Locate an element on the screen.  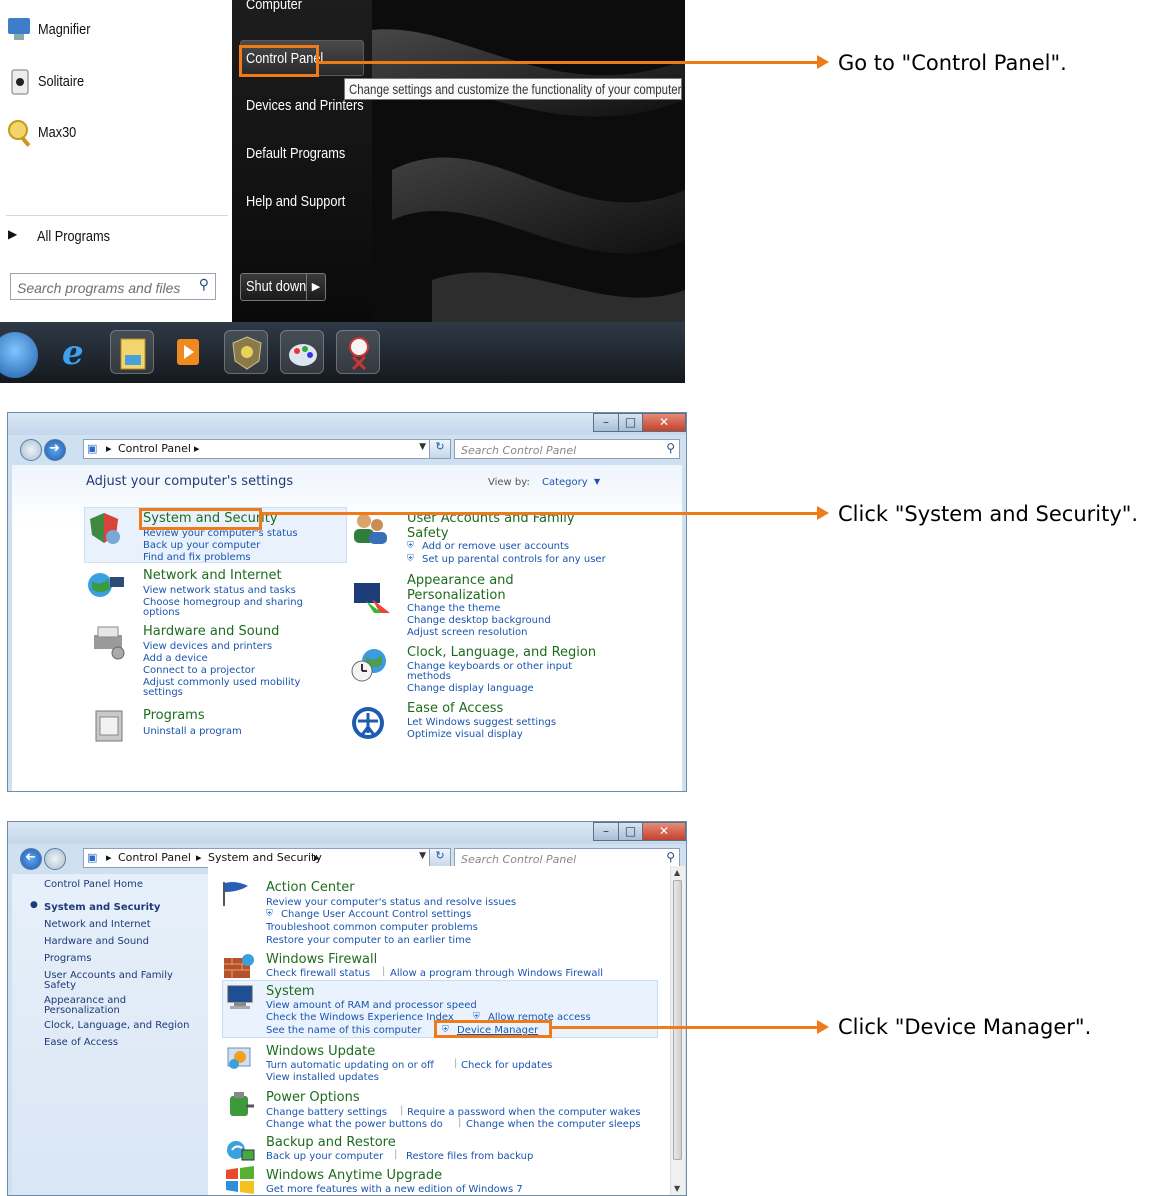
suggest-settings-link: Let Windows suggest settings is located at coordinates (481, 722).